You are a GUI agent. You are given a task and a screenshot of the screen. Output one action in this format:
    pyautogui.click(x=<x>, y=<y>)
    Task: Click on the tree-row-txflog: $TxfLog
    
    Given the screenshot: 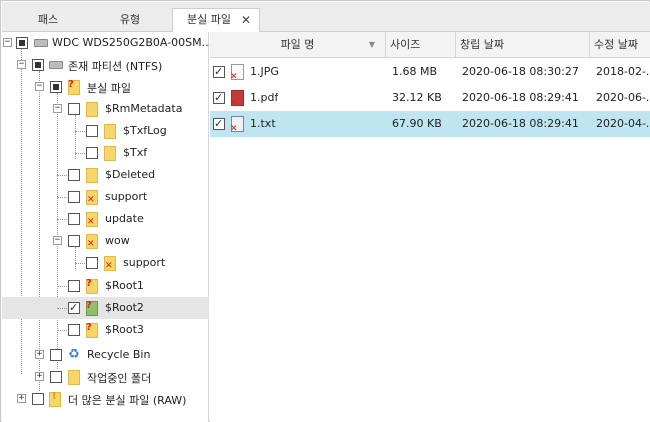 What is the action you would take?
    pyautogui.click(x=105, y=131)
    